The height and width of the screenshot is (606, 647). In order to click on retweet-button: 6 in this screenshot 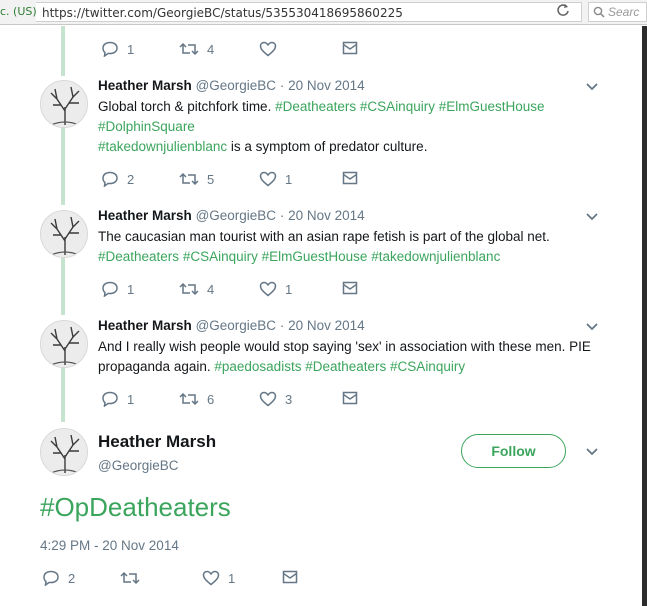, I will do `click(196, 399)`.